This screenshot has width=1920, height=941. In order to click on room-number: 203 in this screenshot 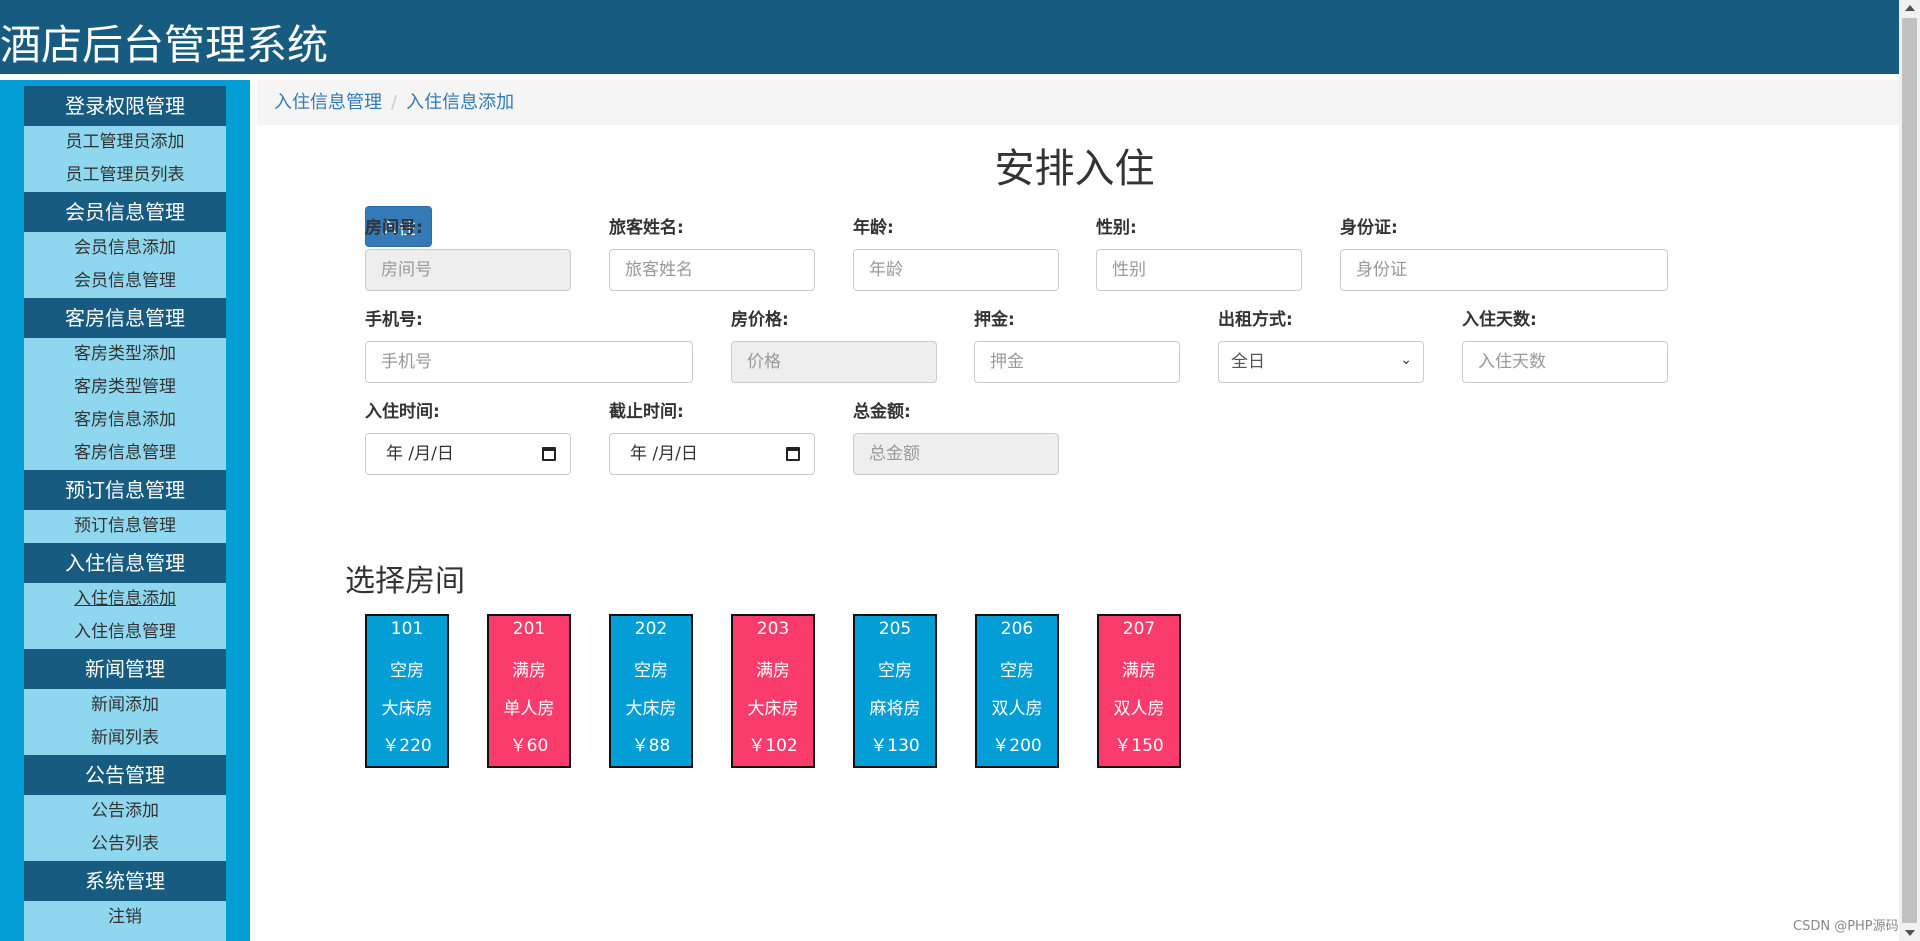, I will do `click(773, 629)`.